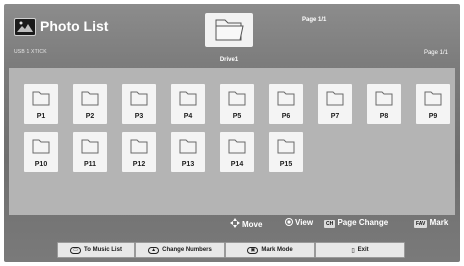 The height and width of the screenshot is (266, 464). What do you see at coordinates (237, 152) in the screenshot?
I see `folder-tile: P14` at bounding box center [237, 152].